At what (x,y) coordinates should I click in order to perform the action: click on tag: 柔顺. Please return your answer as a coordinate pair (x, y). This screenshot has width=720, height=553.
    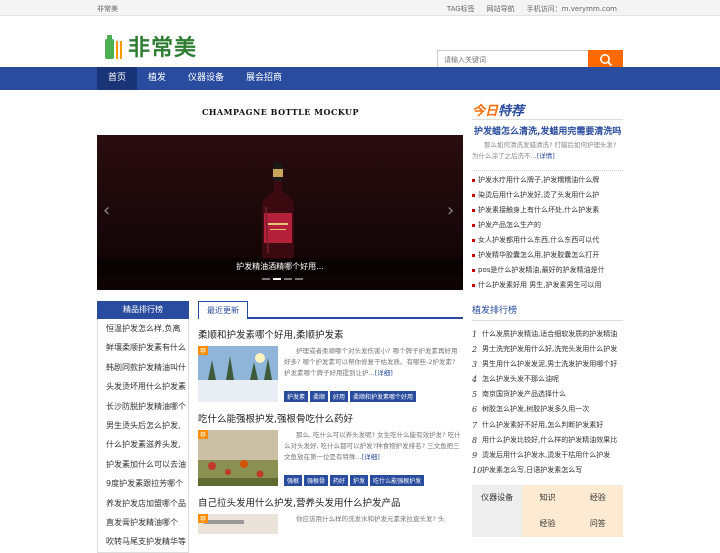
    Looking at the image, I should click on (319, 396).